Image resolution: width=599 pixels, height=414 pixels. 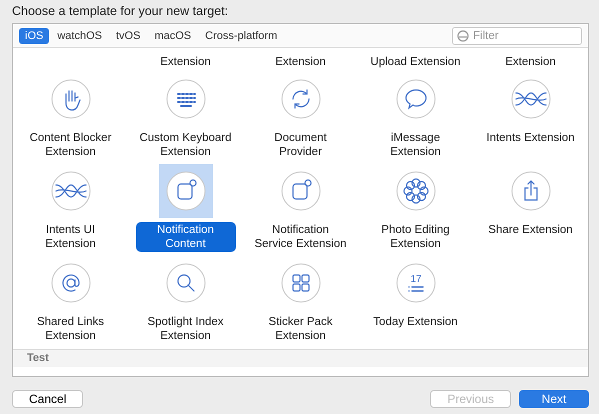 I want to click on flower-icon, so click(x=416, y=191).